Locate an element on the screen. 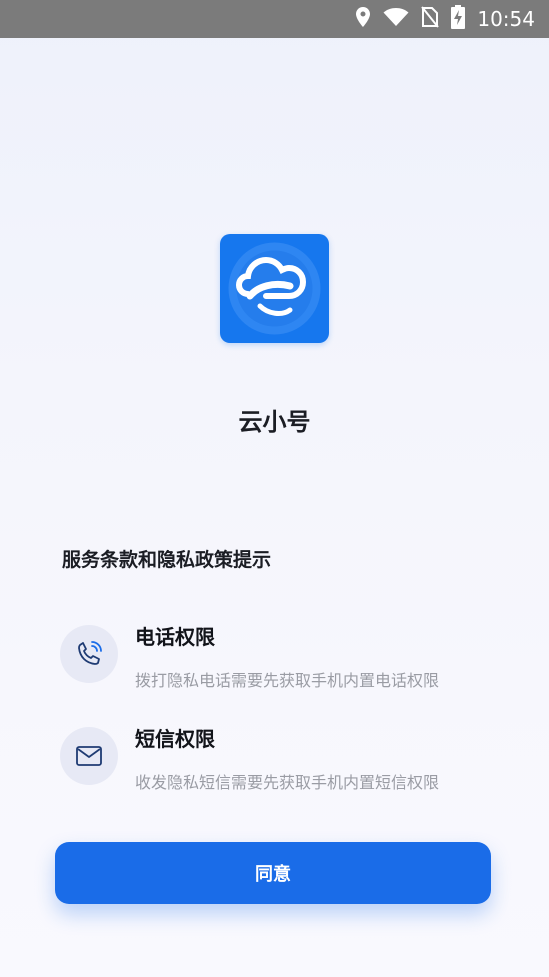  agree-button: 同意 is located at coordinates (273, 873).